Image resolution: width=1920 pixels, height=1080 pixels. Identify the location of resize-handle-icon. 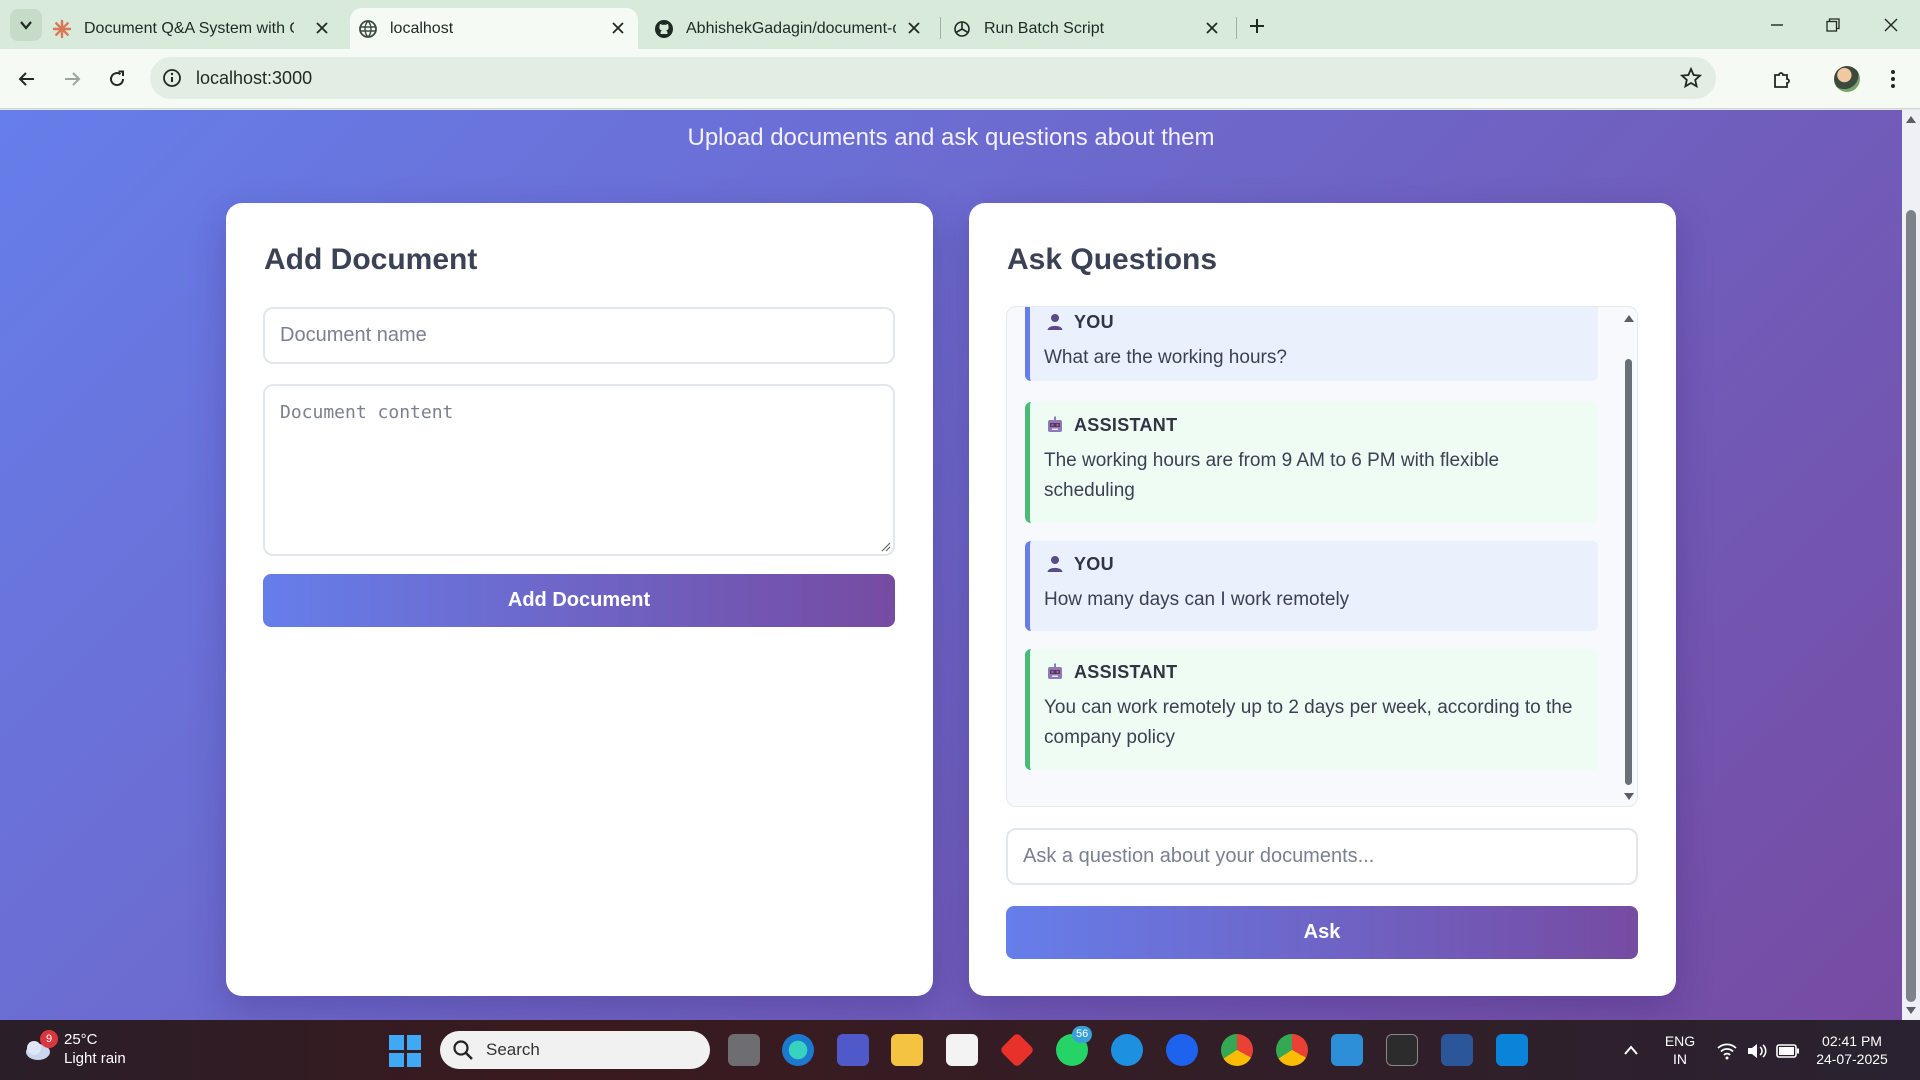
(885, 546).